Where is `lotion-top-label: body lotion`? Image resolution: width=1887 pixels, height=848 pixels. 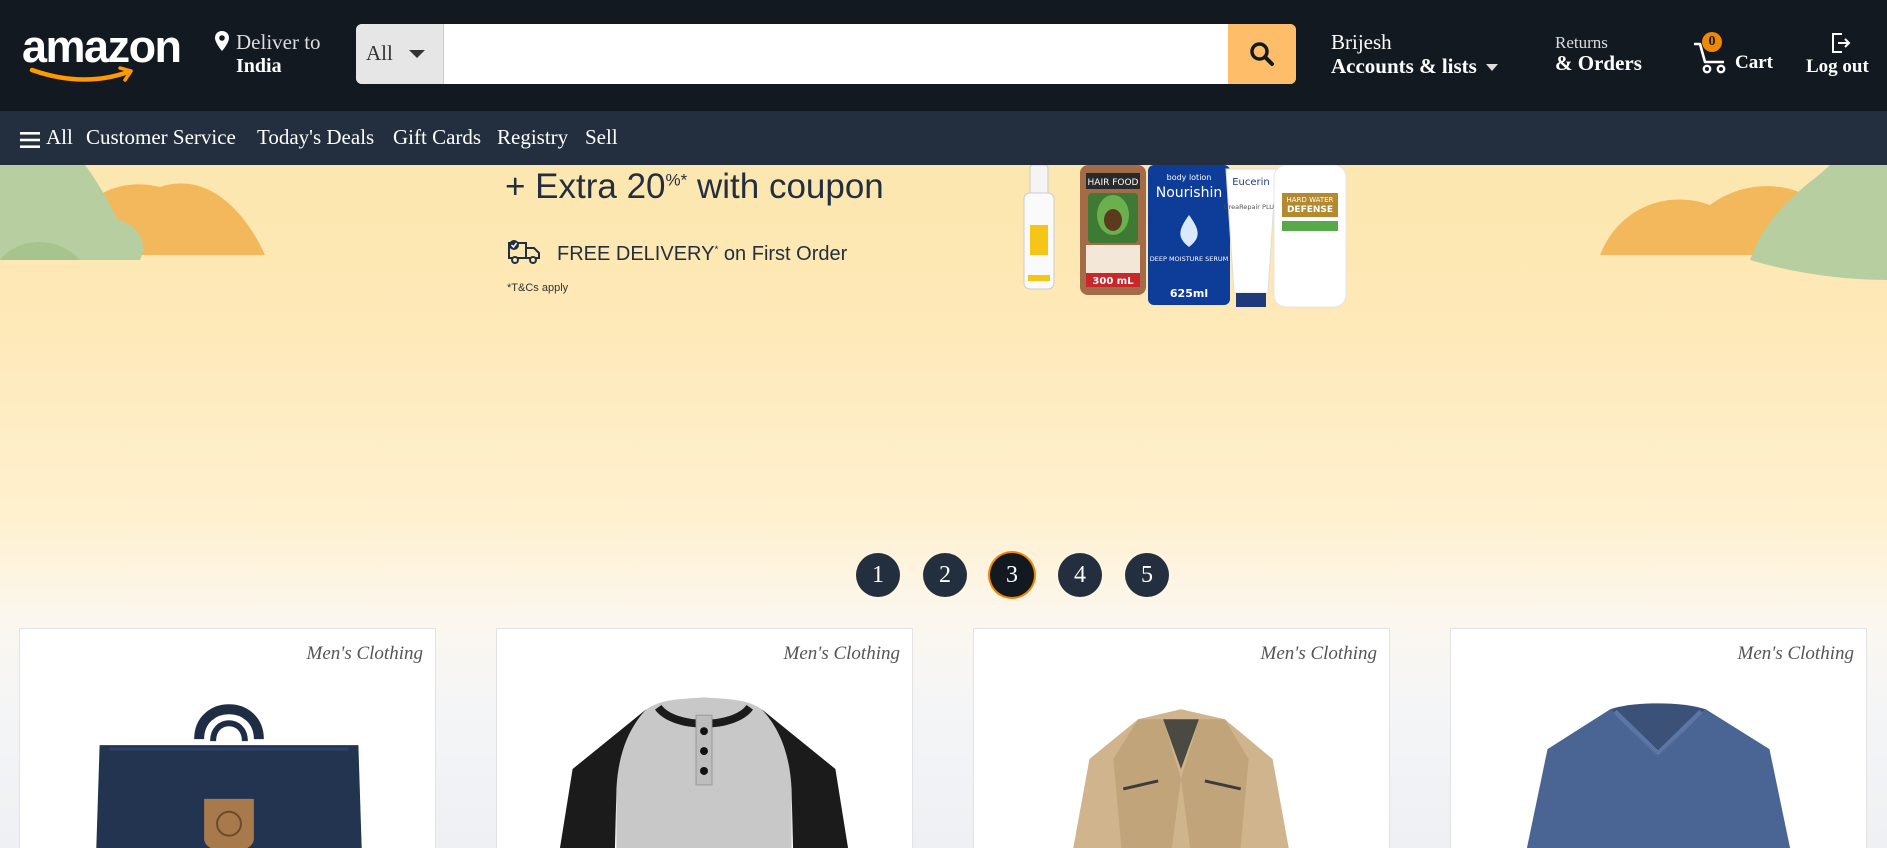 lotion-top-label: body lotion is located at coordinates (1189, 177).